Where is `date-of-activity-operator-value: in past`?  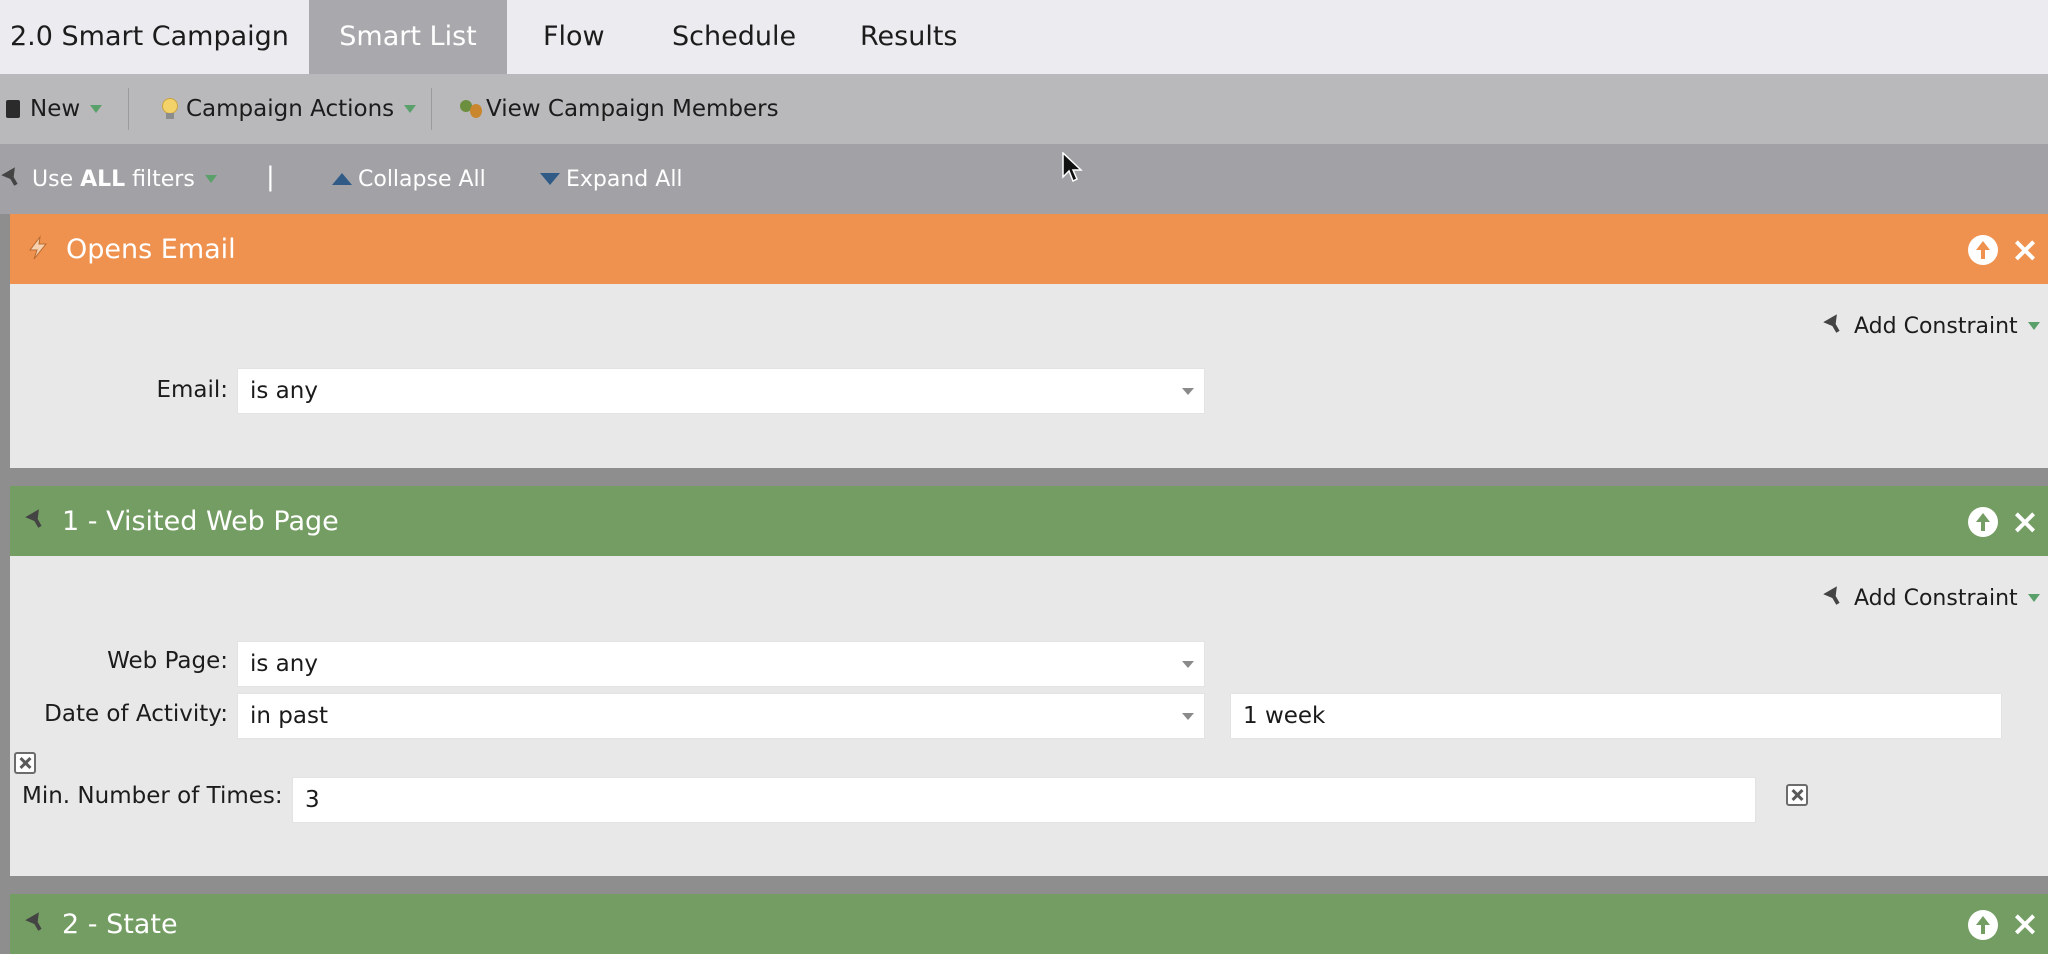 date-of-activity-operator-value: in past is located at coordinates (289, 716).